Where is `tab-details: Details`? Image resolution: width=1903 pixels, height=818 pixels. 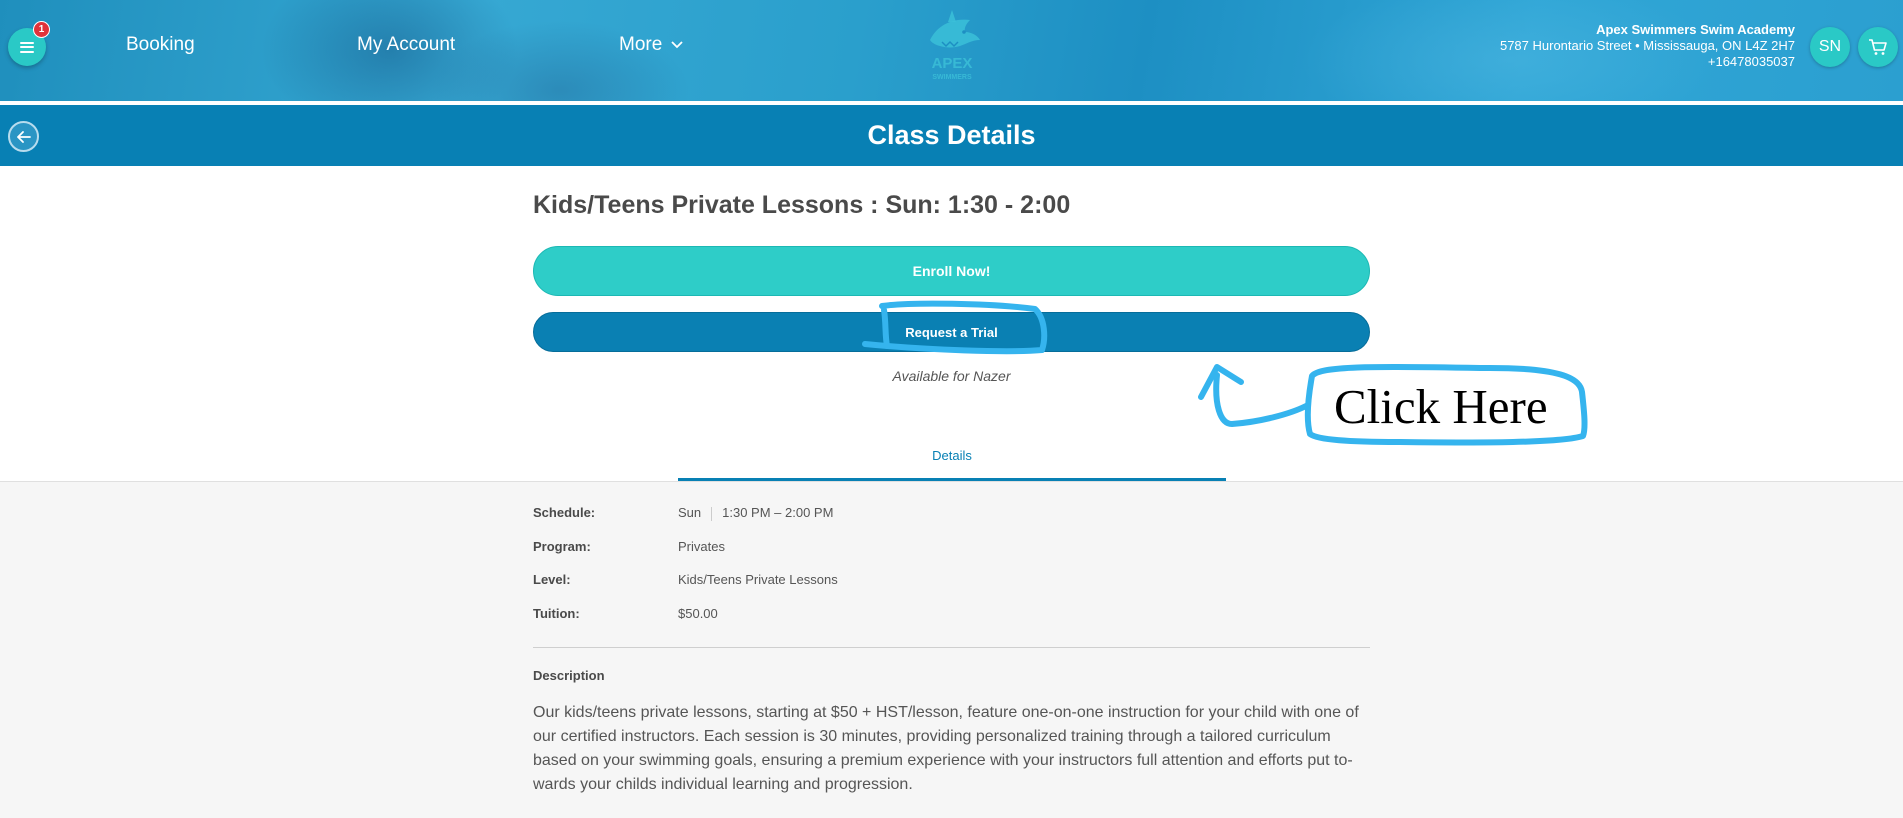 tab-details: Details is located at coordinates (952, 464).